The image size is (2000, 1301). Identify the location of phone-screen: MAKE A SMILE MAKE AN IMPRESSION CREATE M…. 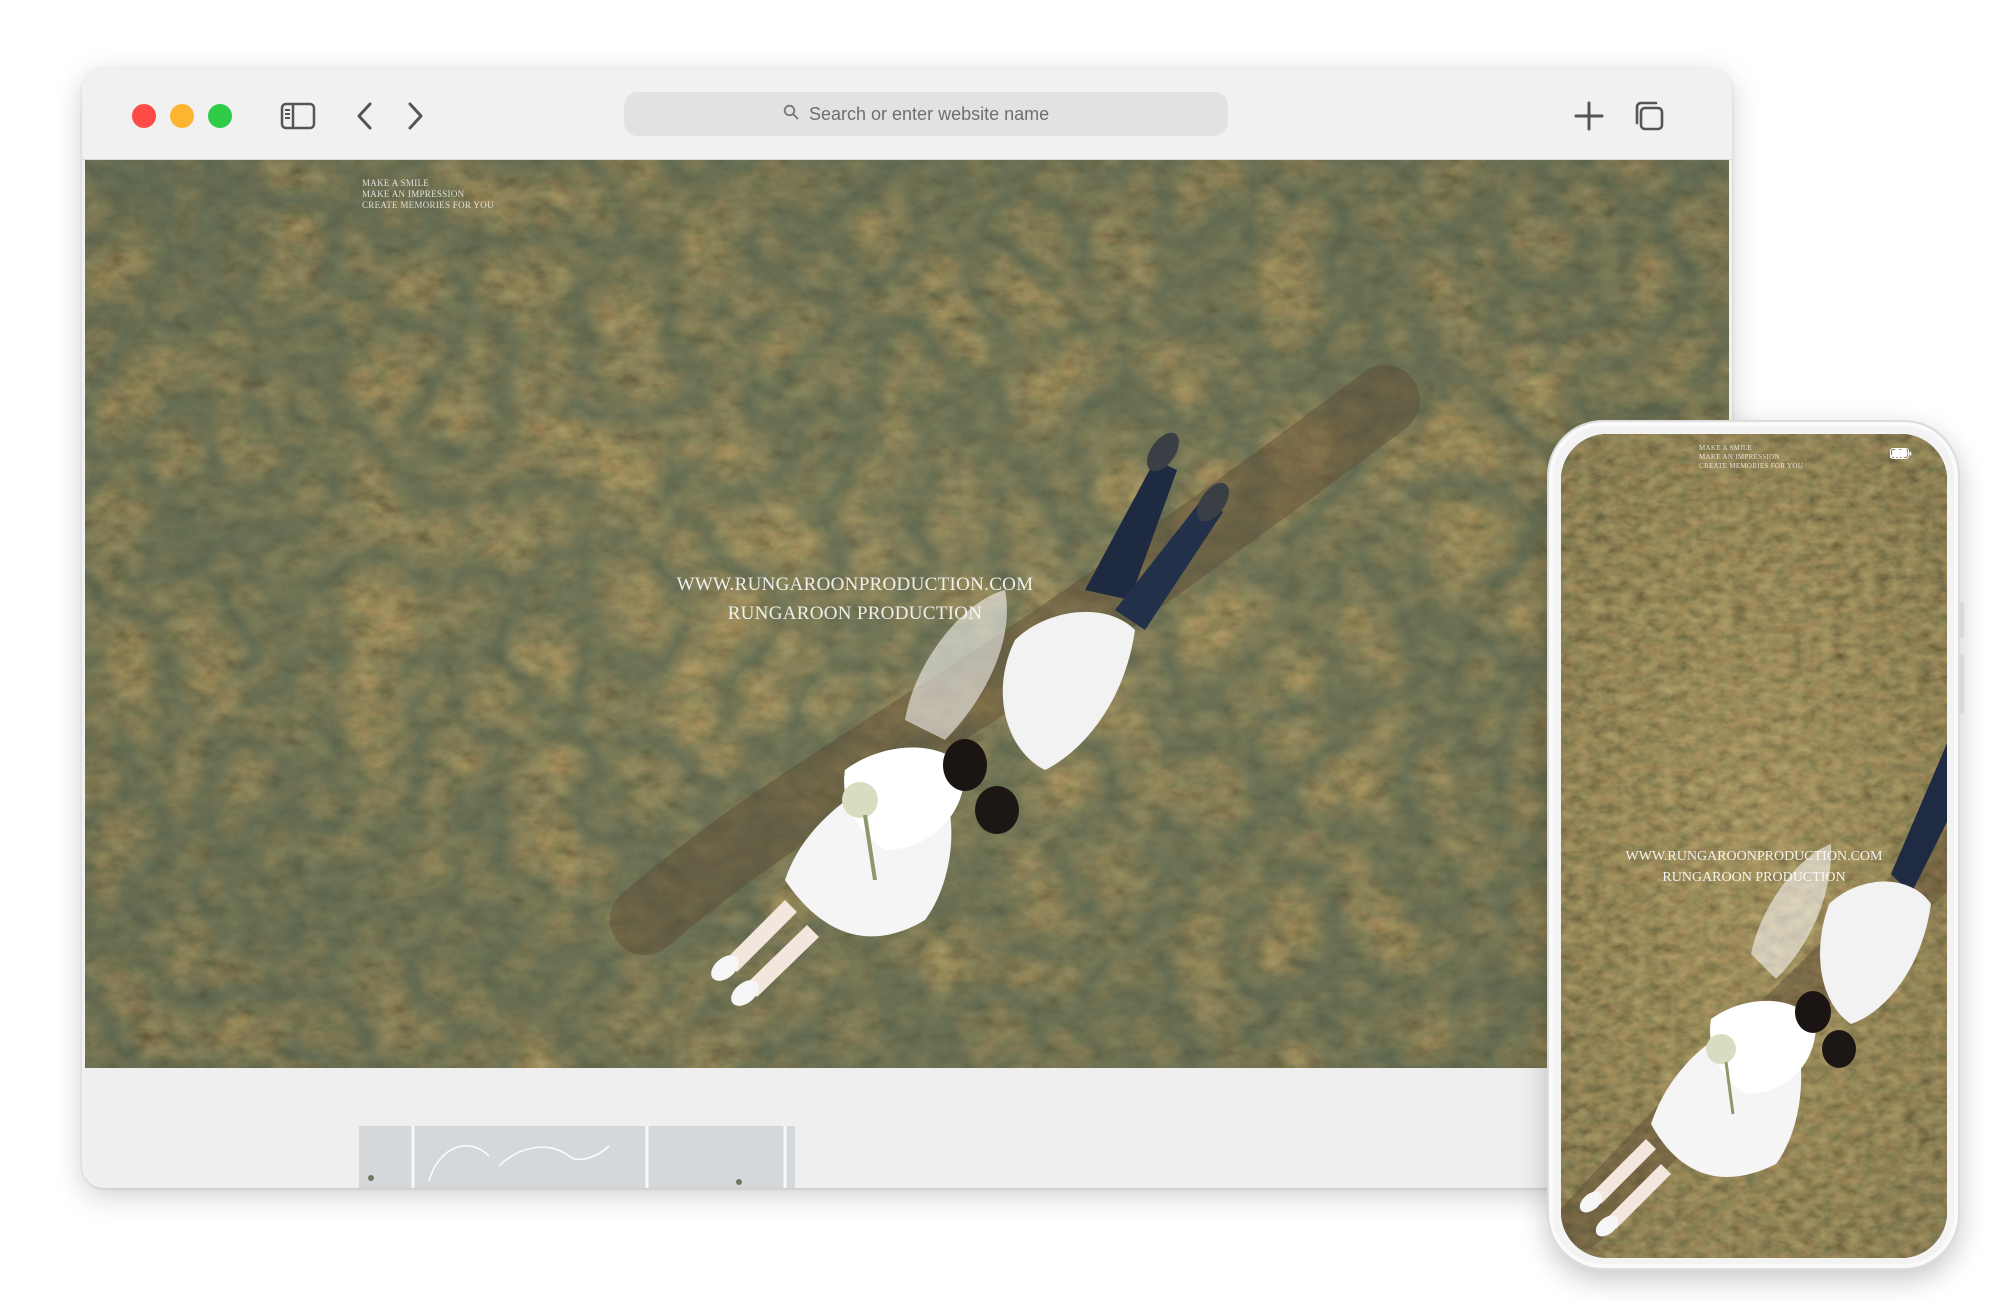
(1754, 846).